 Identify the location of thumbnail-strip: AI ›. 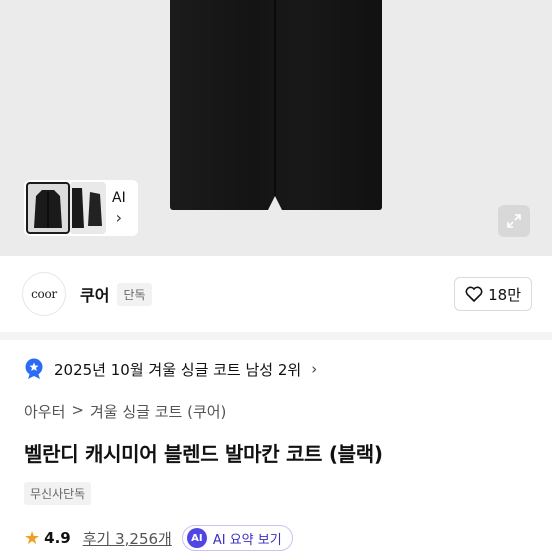
(81, 208).